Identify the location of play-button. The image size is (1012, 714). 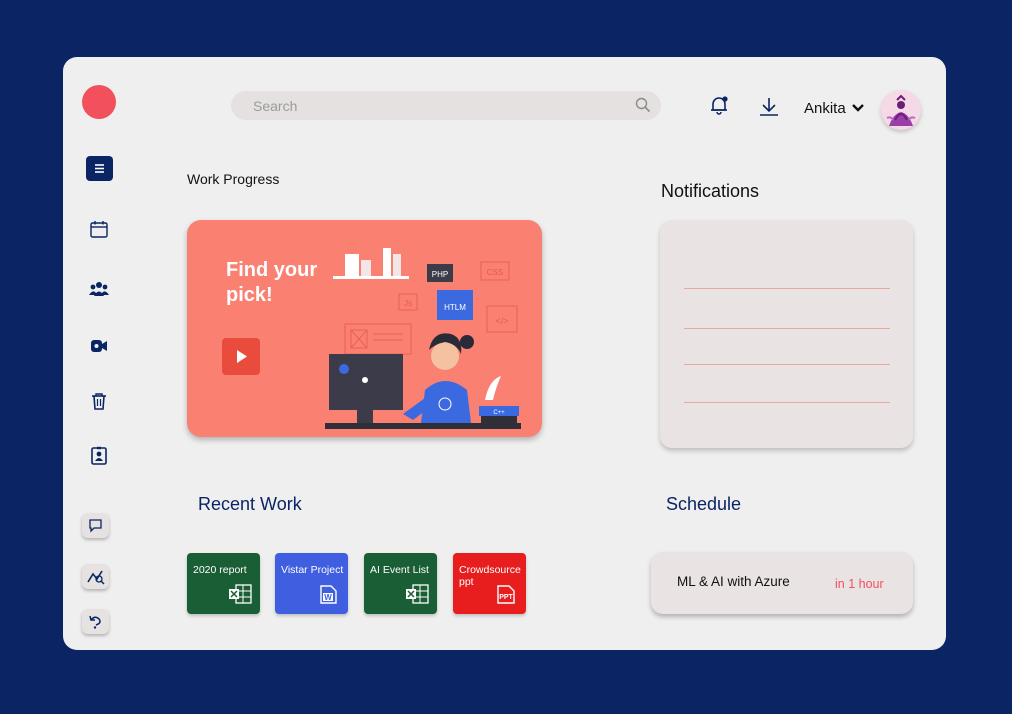
(241, 356).